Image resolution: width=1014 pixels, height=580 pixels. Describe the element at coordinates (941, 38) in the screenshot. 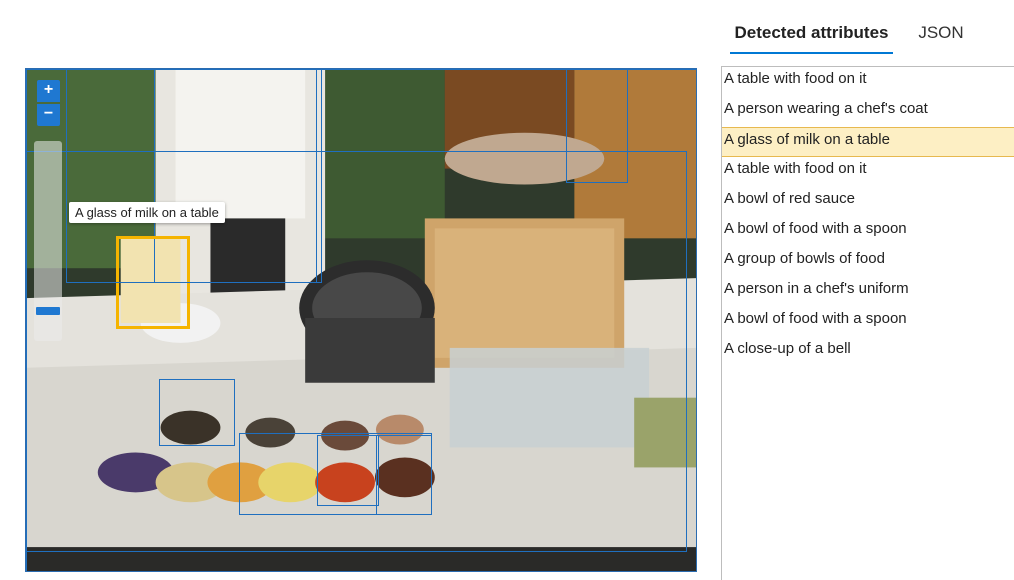

I see `tab-json: JSON` at that location.